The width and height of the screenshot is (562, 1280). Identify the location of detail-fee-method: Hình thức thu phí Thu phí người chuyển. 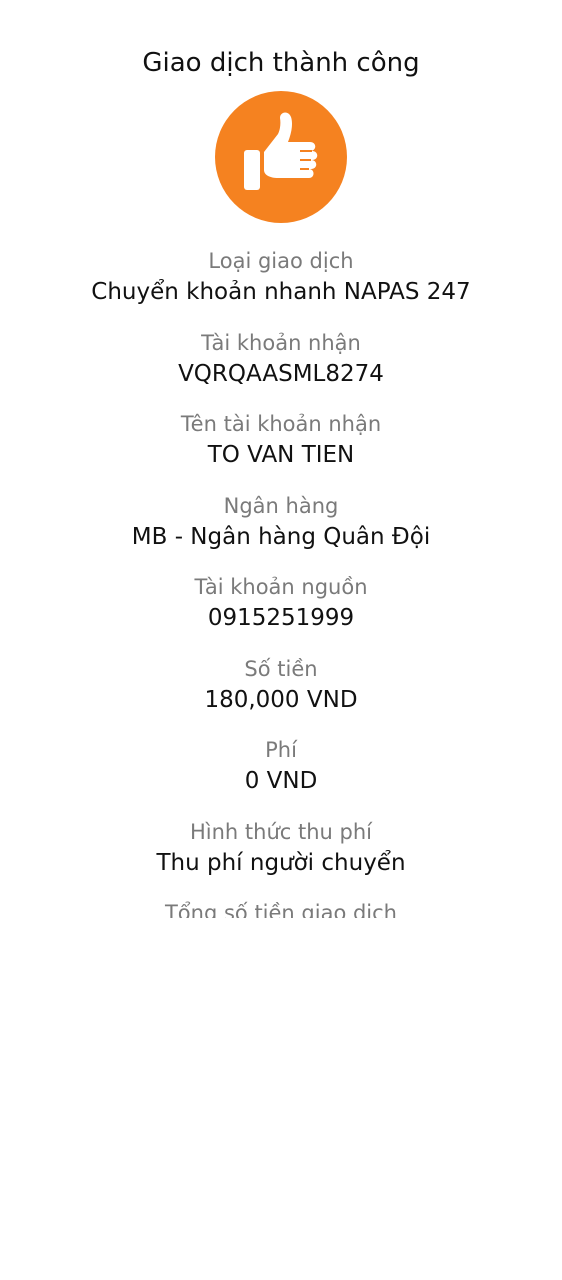
(281, 858).